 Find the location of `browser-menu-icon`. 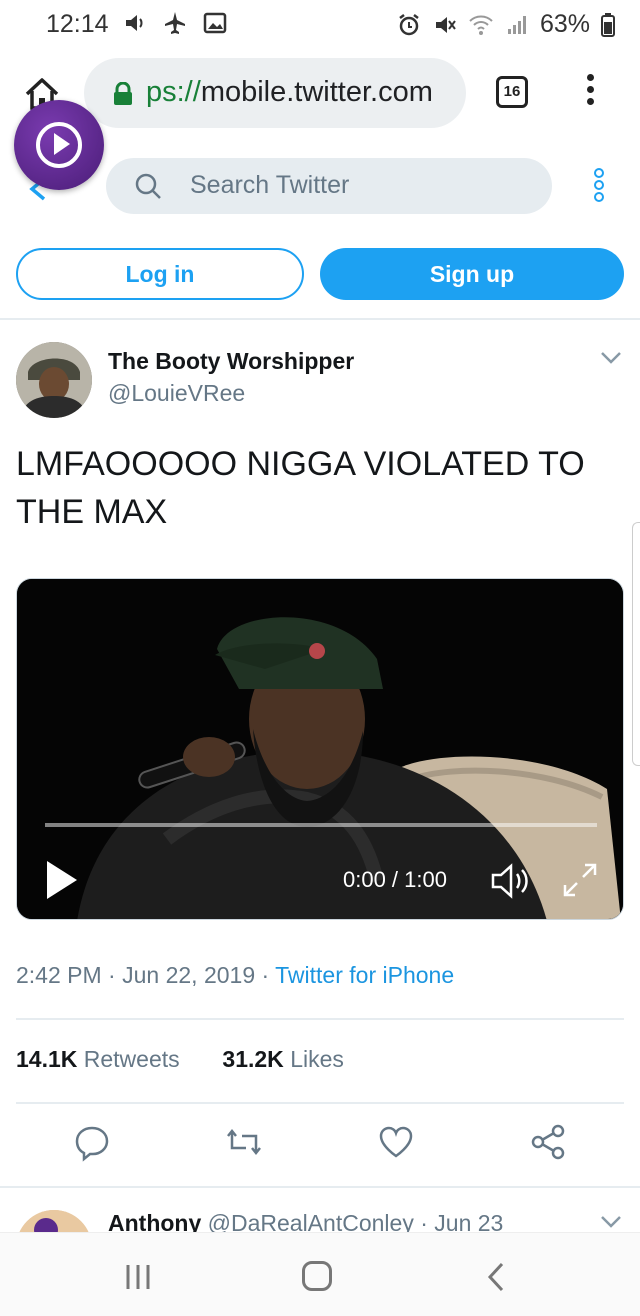

browser-menu-icon is located at coordinates (590, 94).